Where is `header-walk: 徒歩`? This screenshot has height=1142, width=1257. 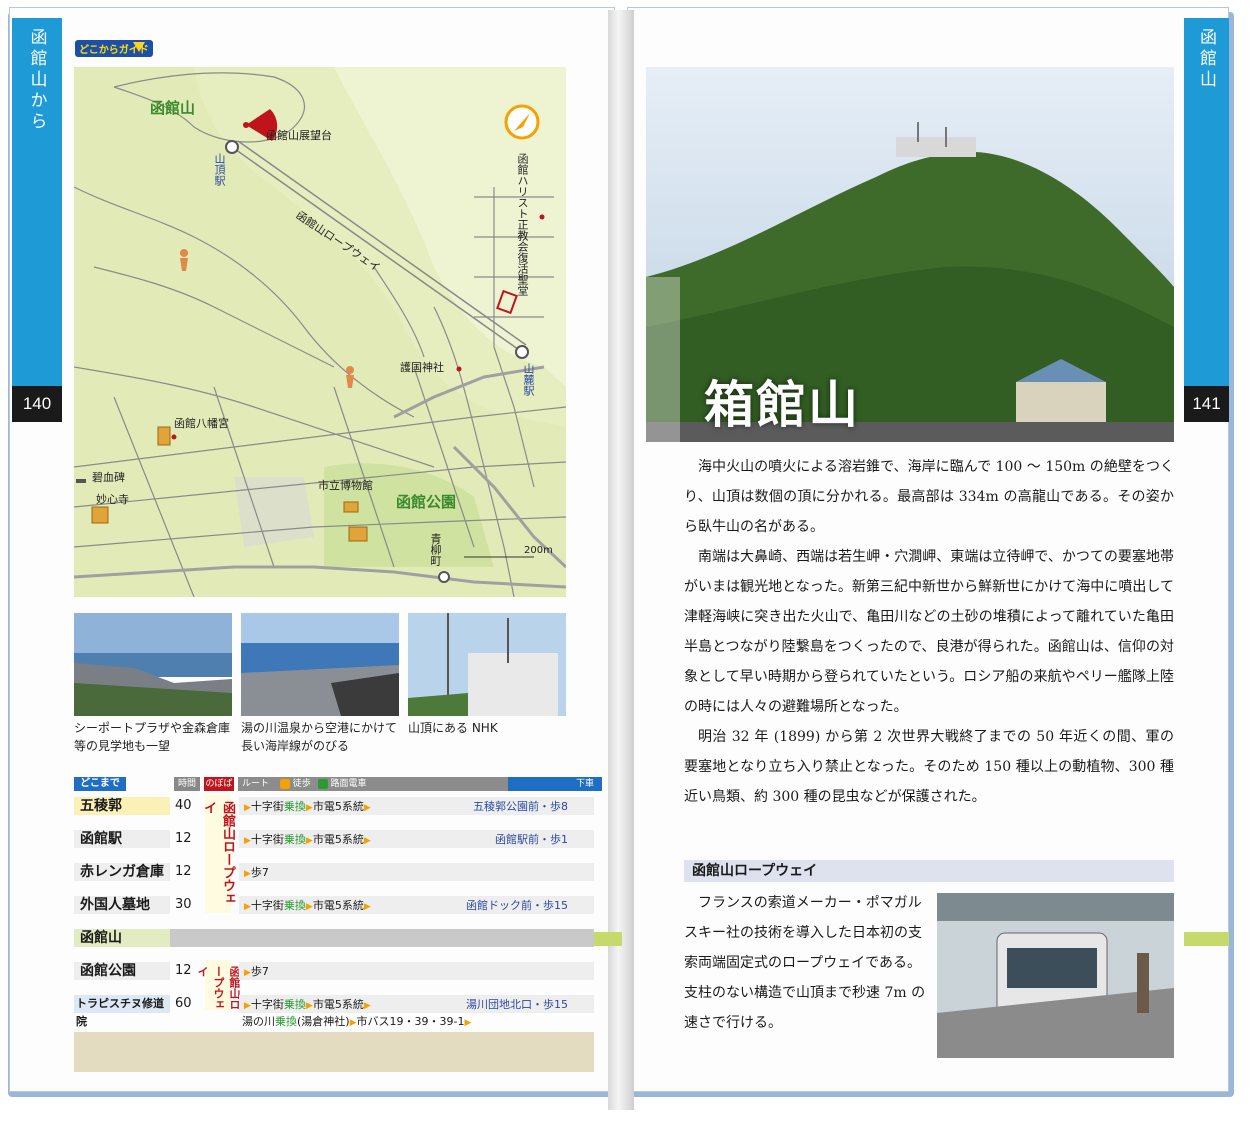
header-walk: 徒歩 is located at coordinates (301, 784).